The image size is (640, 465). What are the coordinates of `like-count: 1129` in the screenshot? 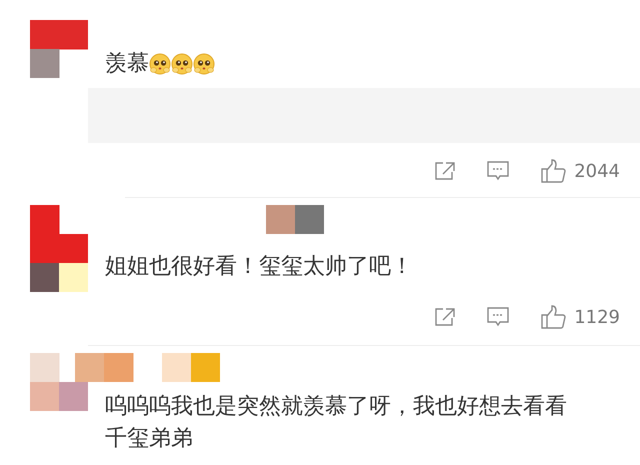 It's located at (597, 317).